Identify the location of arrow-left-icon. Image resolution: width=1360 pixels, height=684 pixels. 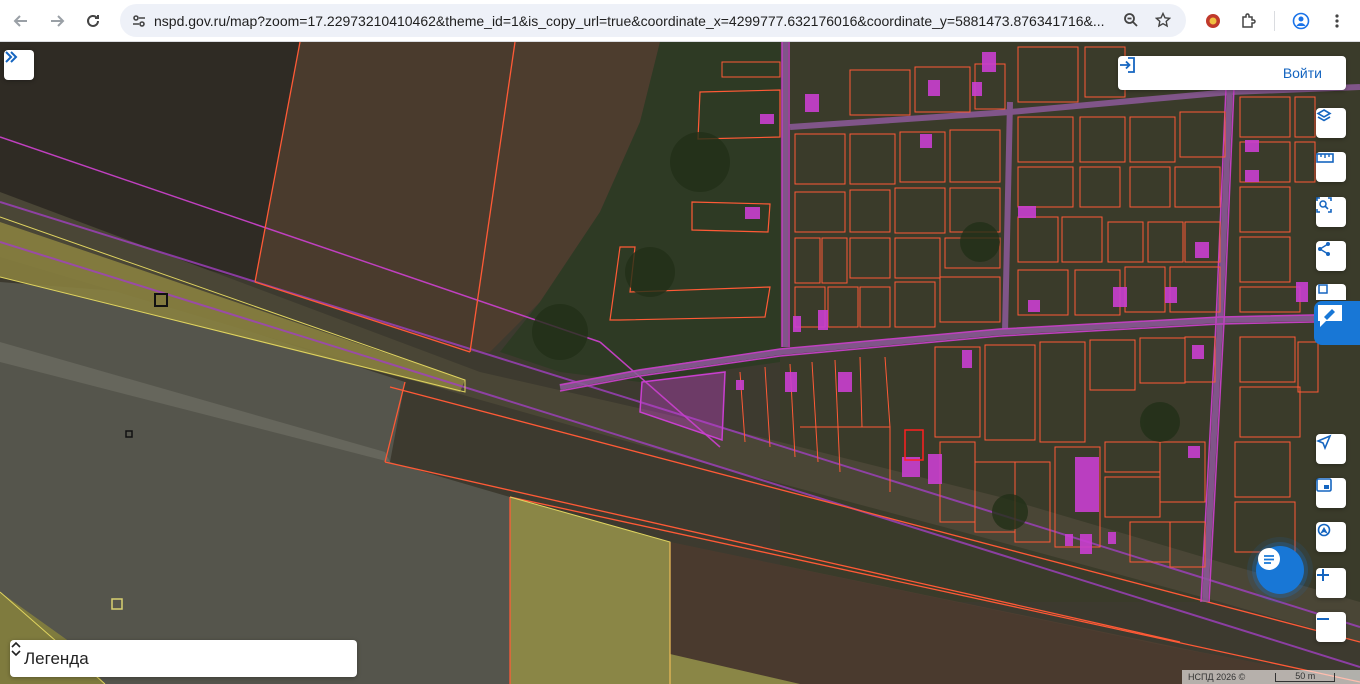
(20, 21).